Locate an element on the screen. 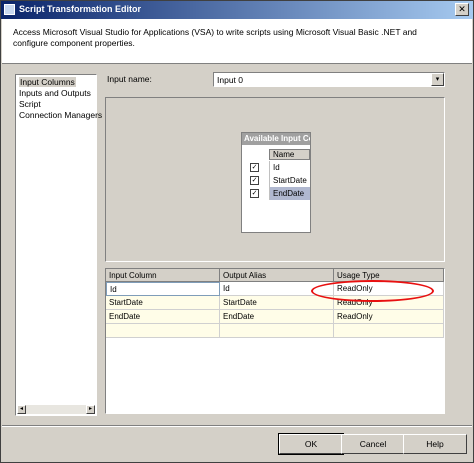  nav-item-inputs-and-outputs: Inputs and Outputs is located at coordinates (55, 93).